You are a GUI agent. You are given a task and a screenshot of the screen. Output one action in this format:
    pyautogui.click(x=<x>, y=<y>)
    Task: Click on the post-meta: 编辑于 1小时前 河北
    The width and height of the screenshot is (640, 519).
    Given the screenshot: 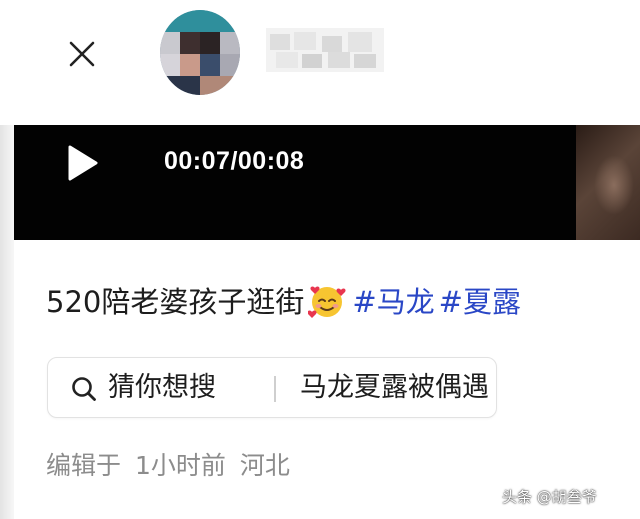 What is the action you would take?
    pyautogui.click(x=175, y=466)
    